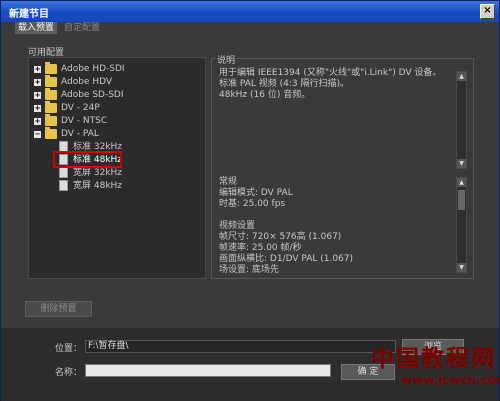 This screenshot has height=401, width=500. I want to click on collapse-icon: −, so click(37, 134).